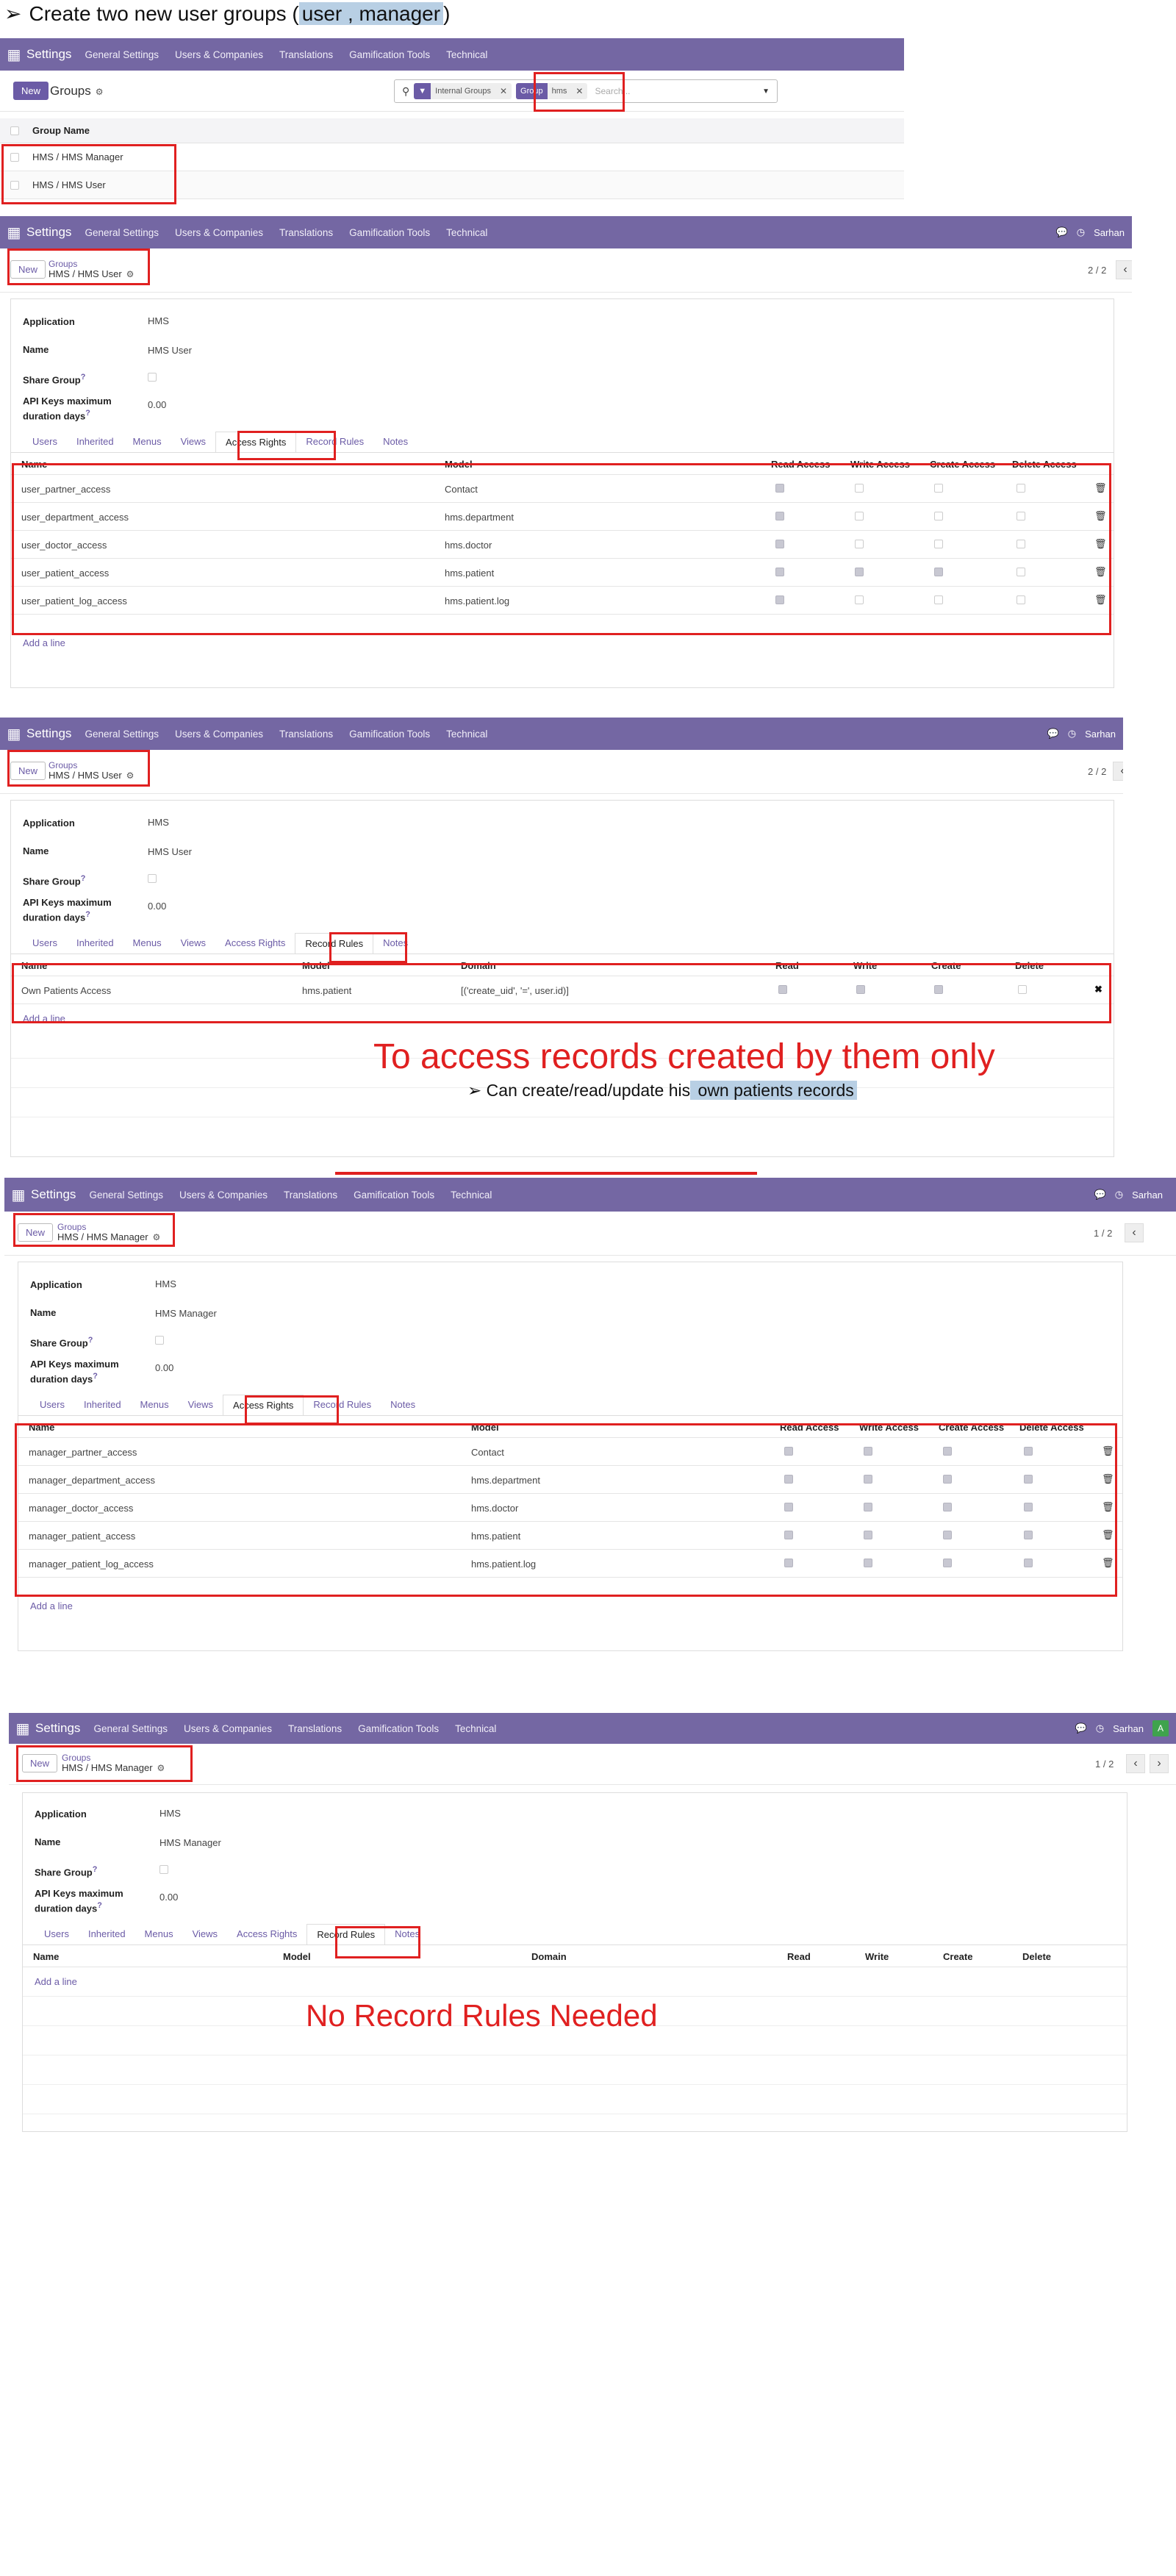 The width and height of the screenshot is (1176, 2576). What do you see at coordinates (61, 130) in the screenshot?
I see `column-group-name: Group Name` at bounding box center [61, 130].